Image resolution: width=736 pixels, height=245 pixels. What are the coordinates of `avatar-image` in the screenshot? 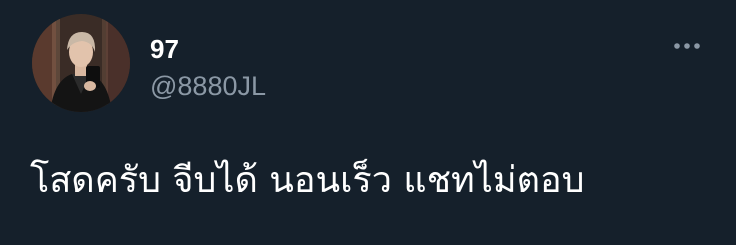 It's located at (81, 63).